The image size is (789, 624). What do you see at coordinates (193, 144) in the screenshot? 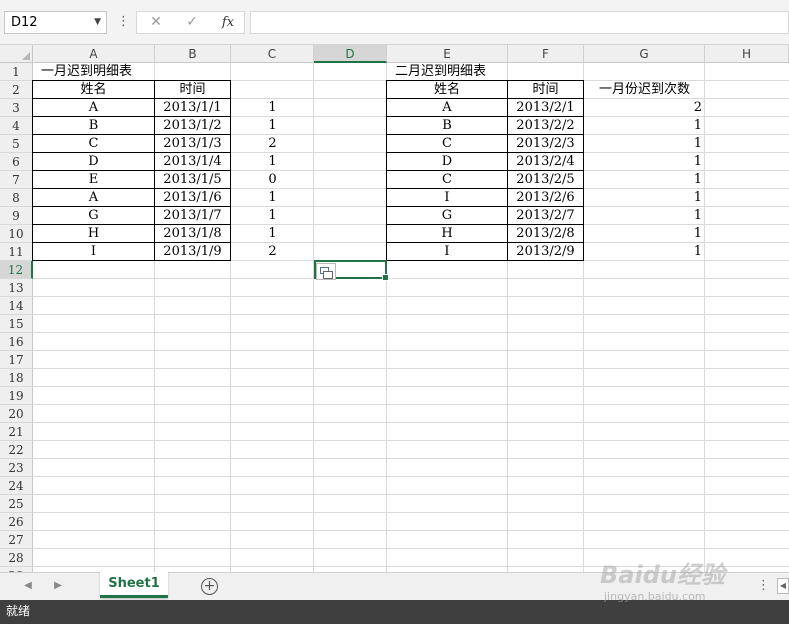
I see `left-table-date-cell: 2013/1/3` at bounding box center [193, 144].